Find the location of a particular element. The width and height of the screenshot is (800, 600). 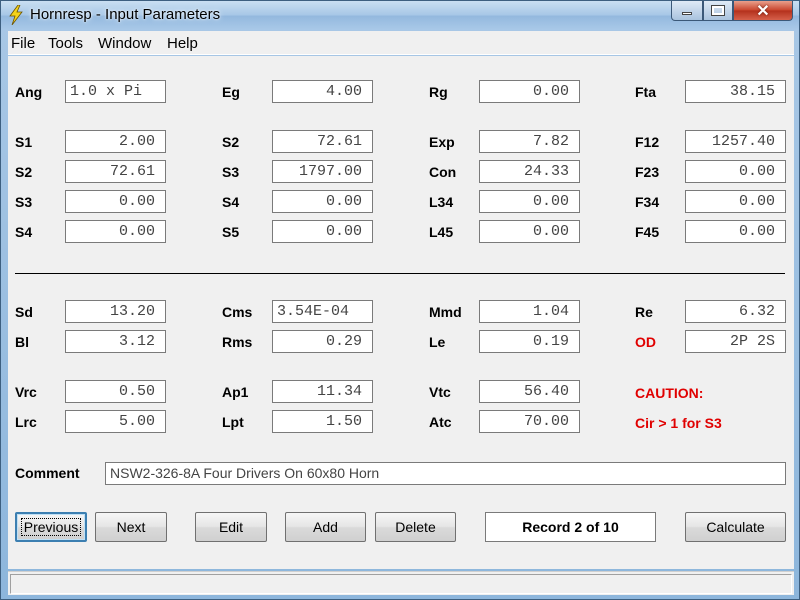

label-le: Le is located at coordinates (437, 342).